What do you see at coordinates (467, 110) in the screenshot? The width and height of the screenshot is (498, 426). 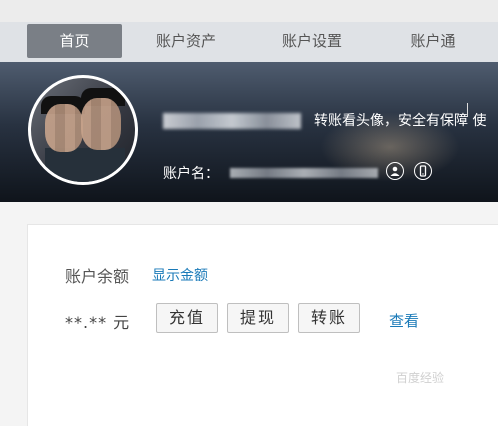 I see `separator` at bounding box center [467, 110].